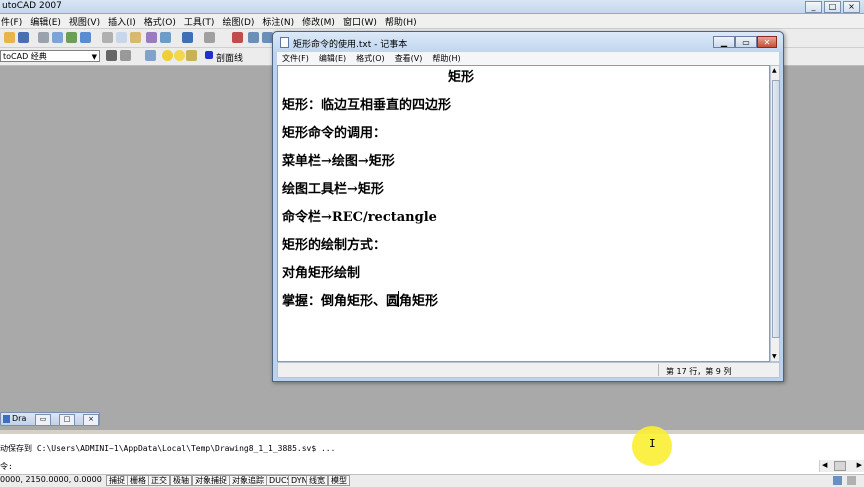 The width and height of the screenshot is (864, 487). I want to click on maximize-button: ▭, so click(746, 42).